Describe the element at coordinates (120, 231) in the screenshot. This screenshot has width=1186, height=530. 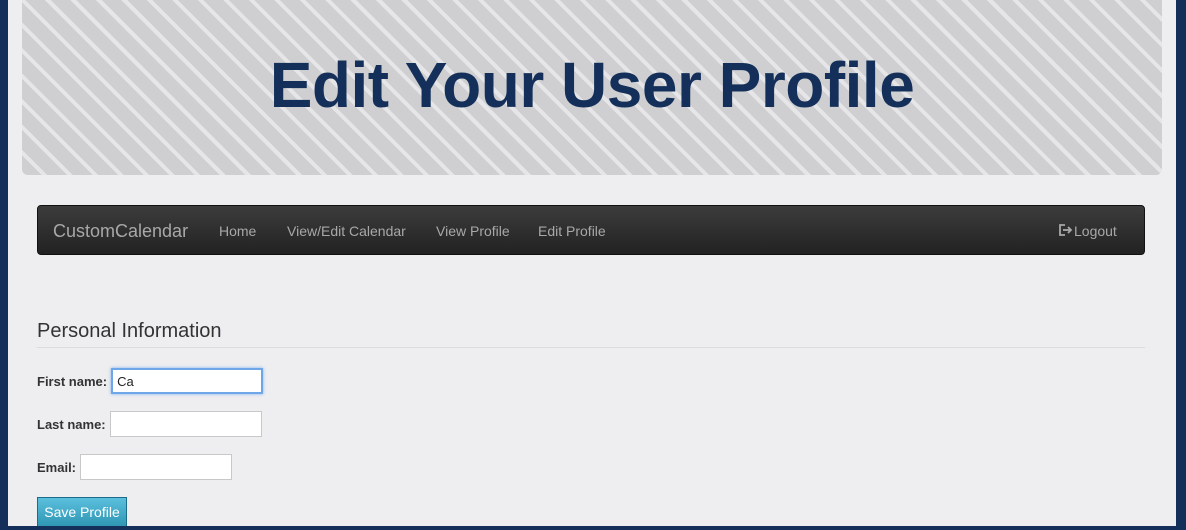
I see `navbar-brand: CustomCalendar` at that location.